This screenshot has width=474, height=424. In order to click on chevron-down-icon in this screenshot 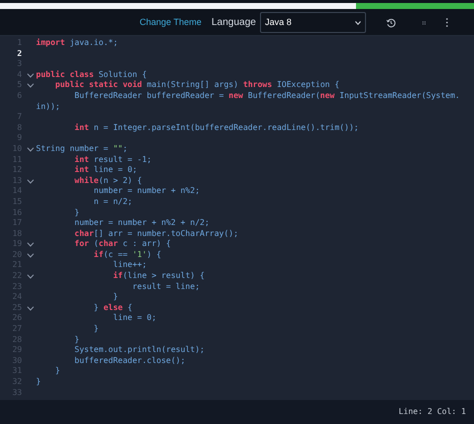, I will do `click(358, 22)`.